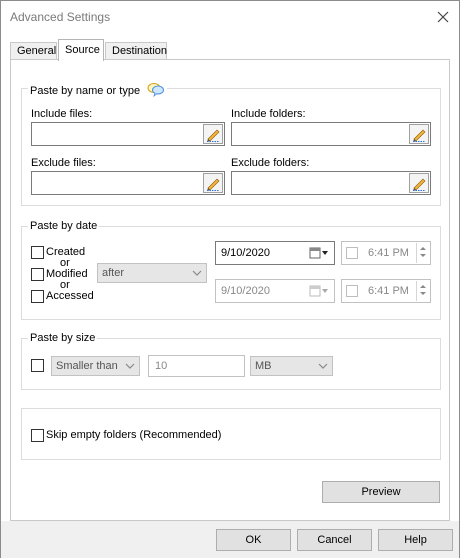 This screenshot has width=460, height=558. I want to click on ok-button: OK, so click(253, 540).